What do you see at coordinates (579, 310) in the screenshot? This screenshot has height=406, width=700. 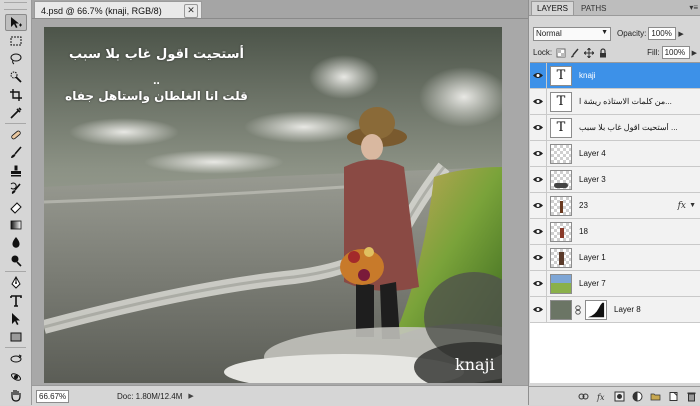 I see `chain-link-icon` at bounding box center [579, 310].